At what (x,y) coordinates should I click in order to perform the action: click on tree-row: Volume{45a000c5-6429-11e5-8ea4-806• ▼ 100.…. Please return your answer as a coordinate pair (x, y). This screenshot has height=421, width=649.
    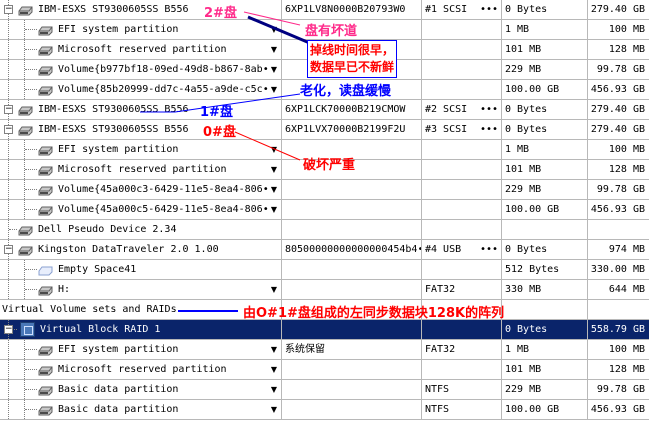
    Looking at the image, I should click on (324, 210).